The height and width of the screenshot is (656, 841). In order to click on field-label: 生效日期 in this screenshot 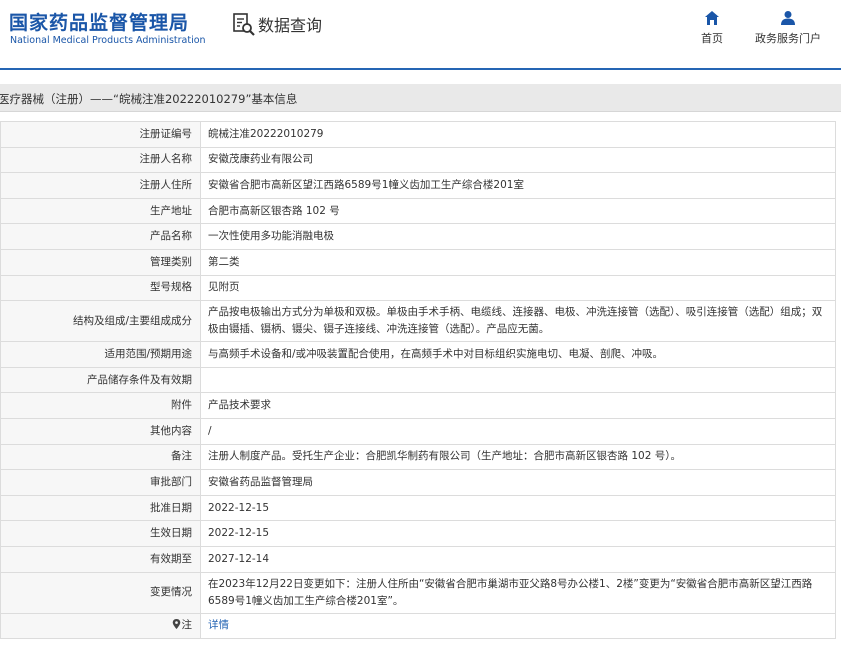, I will do `click(100, 533)`.